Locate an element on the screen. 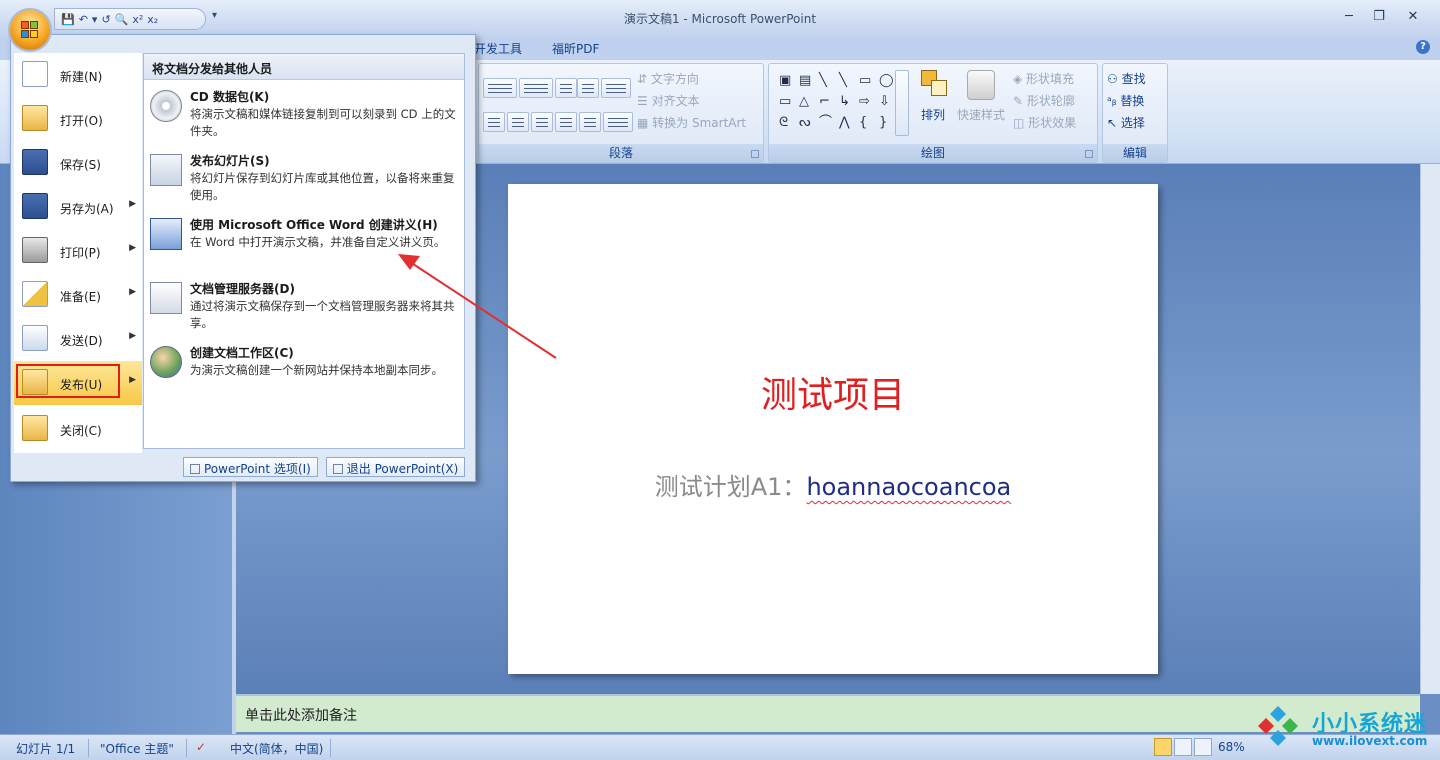  exit-powerpoint-button: 退出 PowerPoint(X) is located at coordinates (395, 467).